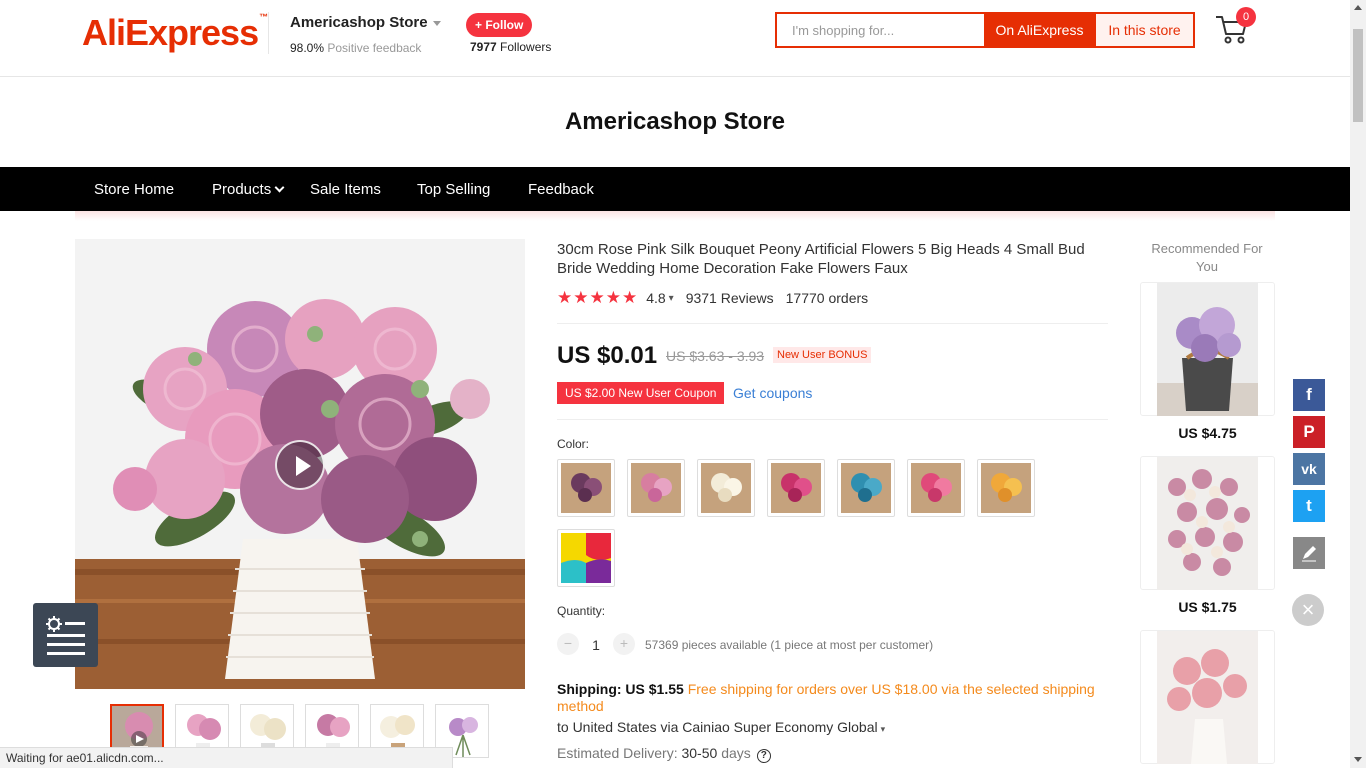 The image size is (1366, 768). I want to click on nav-products-label: Products, so click(242, 189).